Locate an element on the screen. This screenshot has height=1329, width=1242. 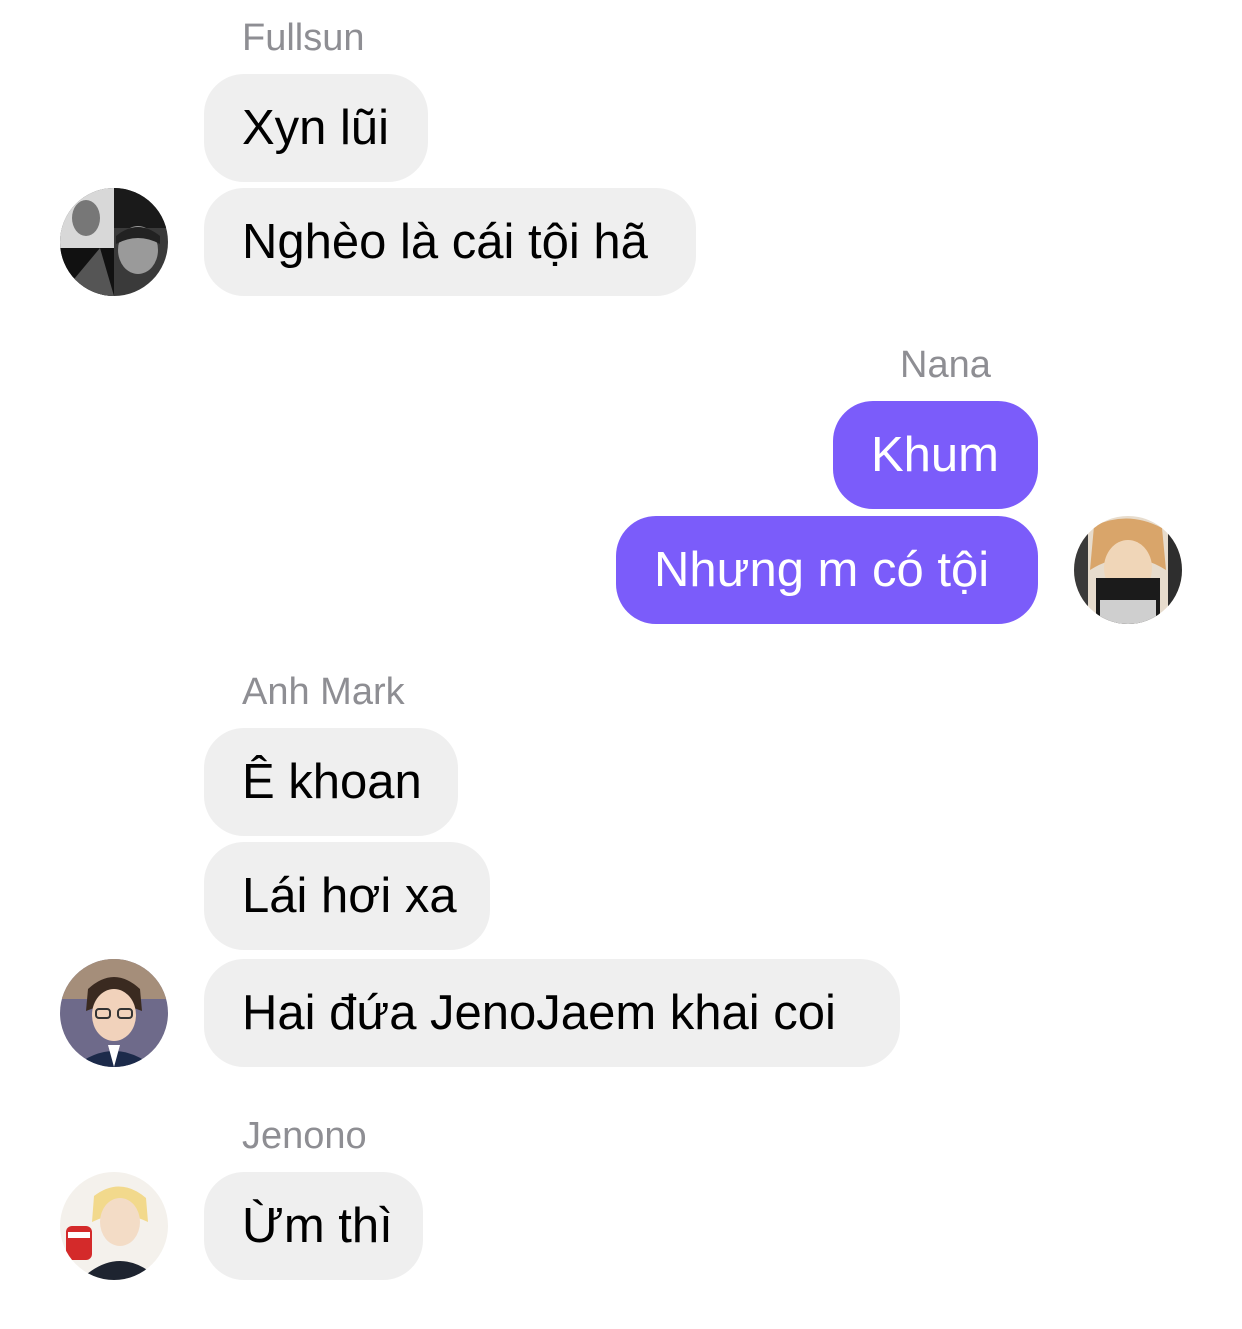
avatar-anh-mark is located at coordinates (114, 1013).